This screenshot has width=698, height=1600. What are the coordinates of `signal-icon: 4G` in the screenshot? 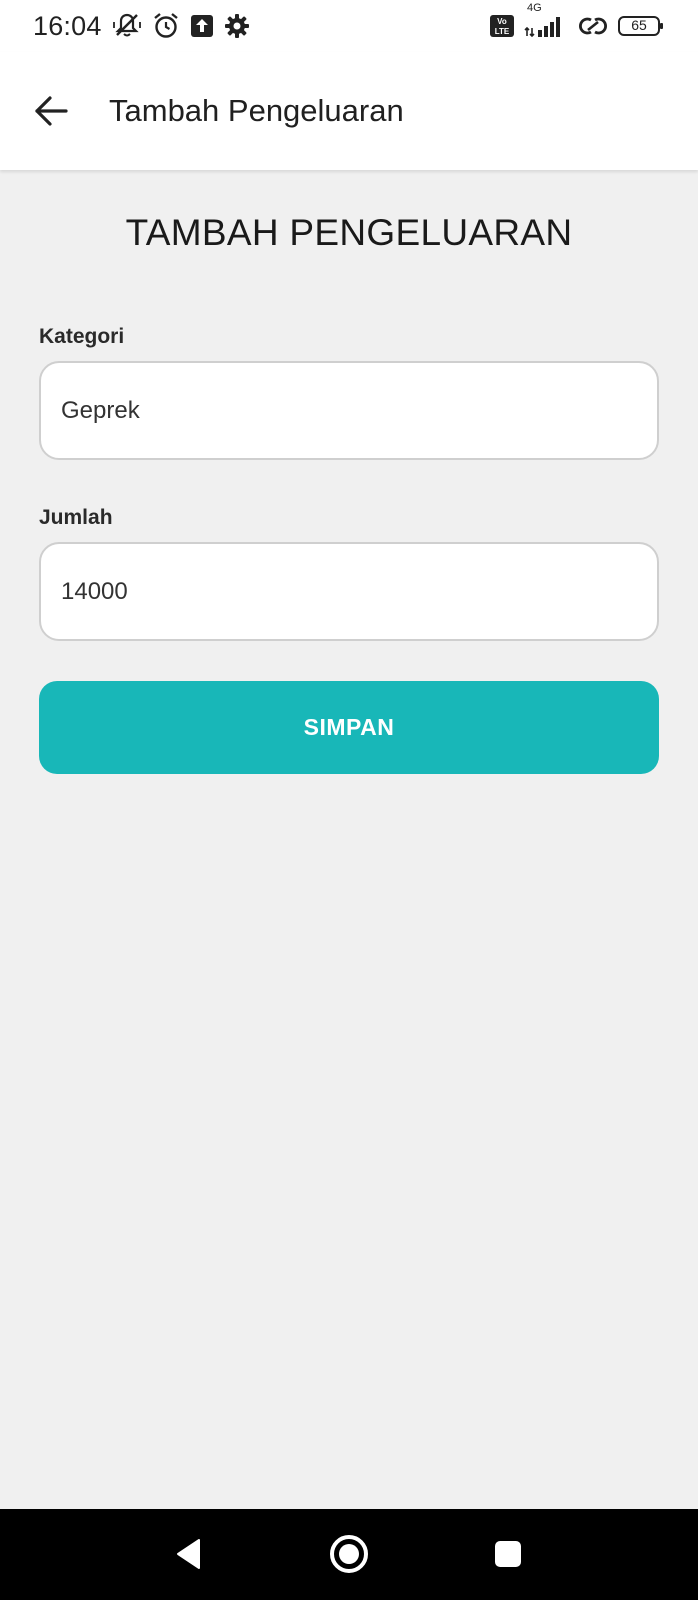 It's located at (546, 20).